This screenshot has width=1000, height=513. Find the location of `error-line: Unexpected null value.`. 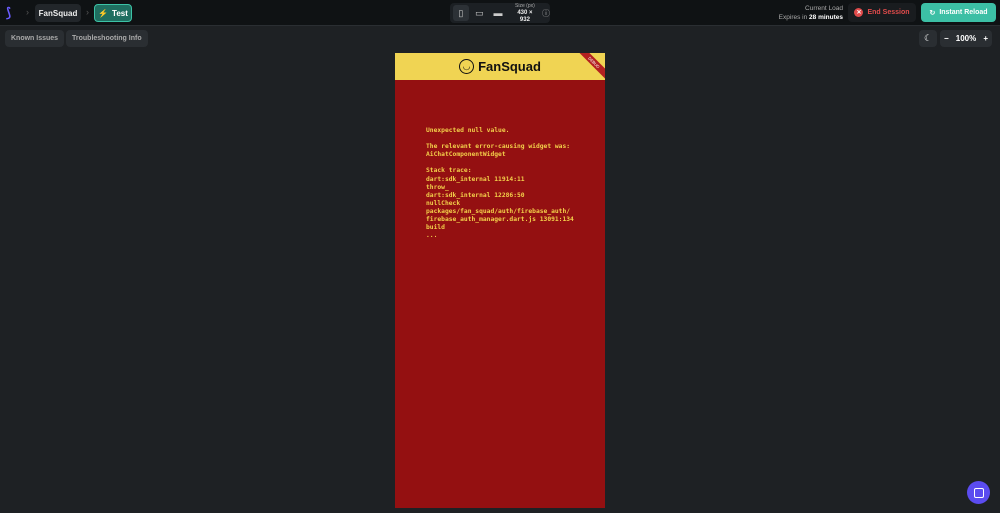

error-line: Unexpected null value. is located at coordinates (468, 130).